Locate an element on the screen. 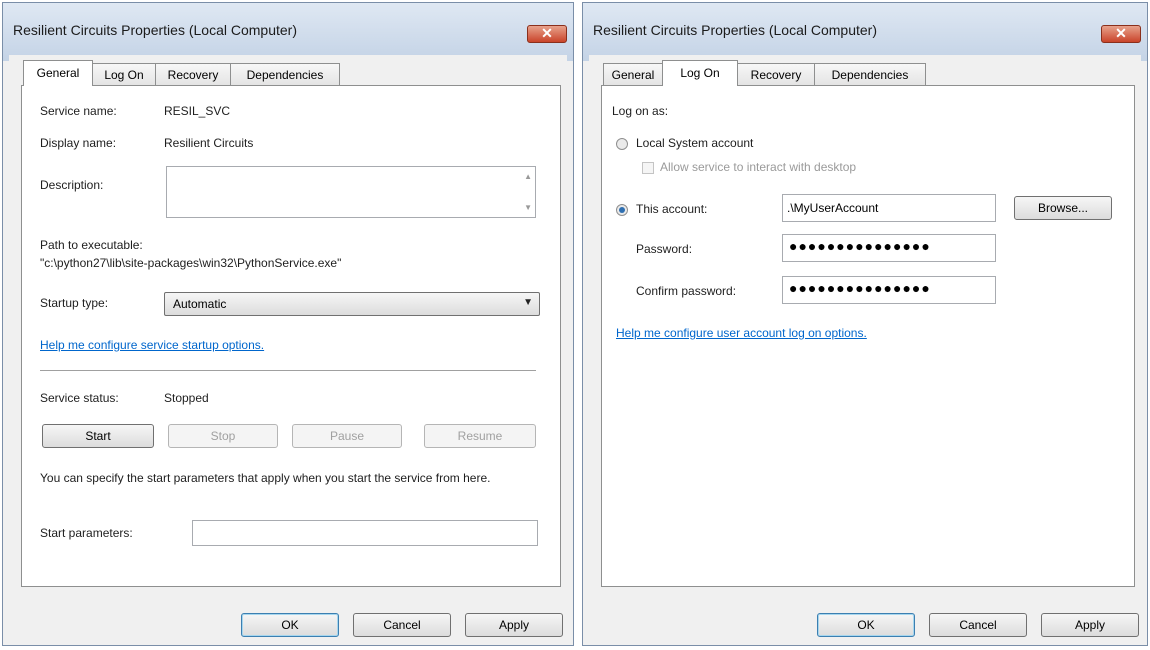 This screenshot has width=1150, height=650. password-value: ●●●●●●●●●●●●●●● is located at coordinates (860, 246).